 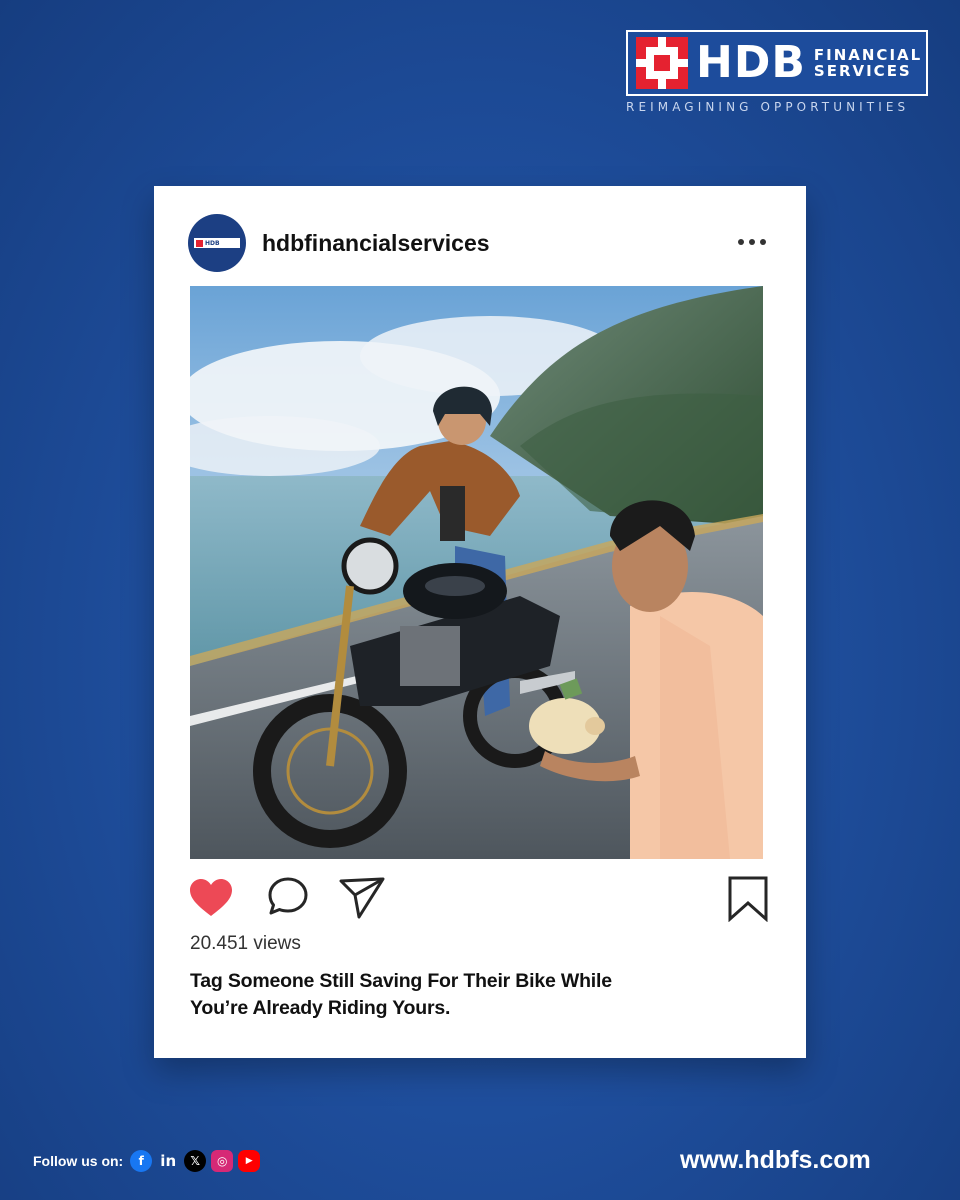 I want to click on profile-avatar: HDB, so click(x=217, y=243).